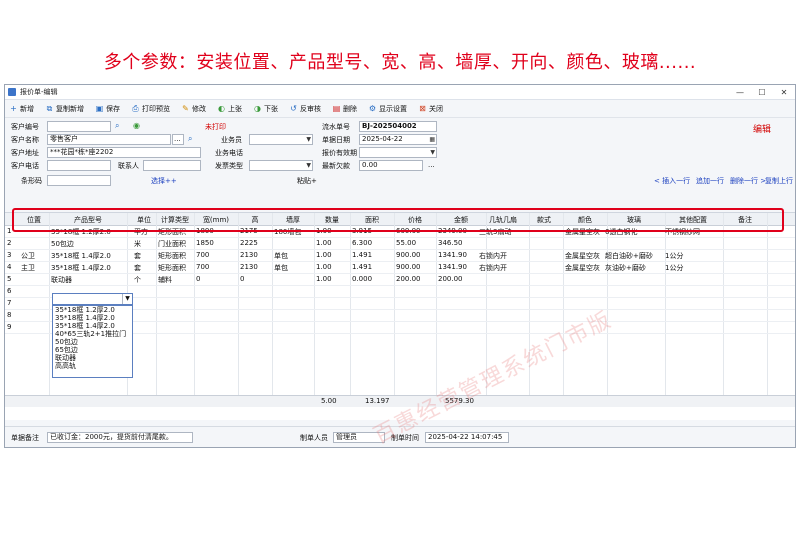 The image size is (800, 533). What do you see at coordinates (92, 299) in the screenshot?
I see `product-model-combo: ▼` at bounding box center [92, 299].